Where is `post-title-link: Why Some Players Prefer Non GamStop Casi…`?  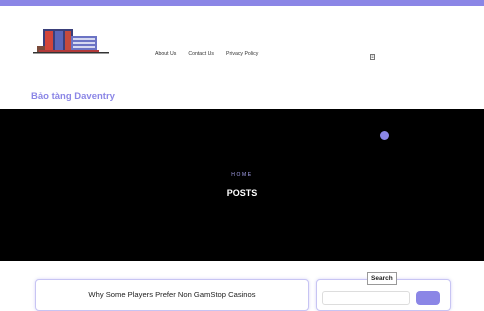
post-title-link: Why Some Players Prefer Non GamStop Casi… is located at coordinates (172, 294).